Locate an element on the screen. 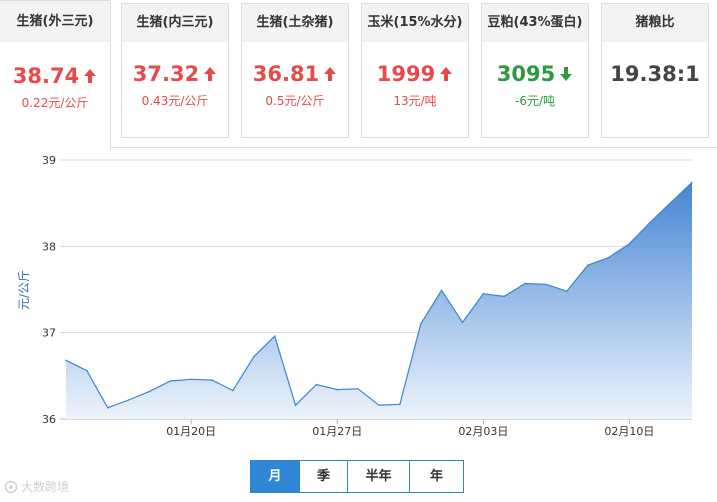 The width and height of the screenshot is (717, 502). watermark: 大数跨境 is located at coordinates (36, 486).